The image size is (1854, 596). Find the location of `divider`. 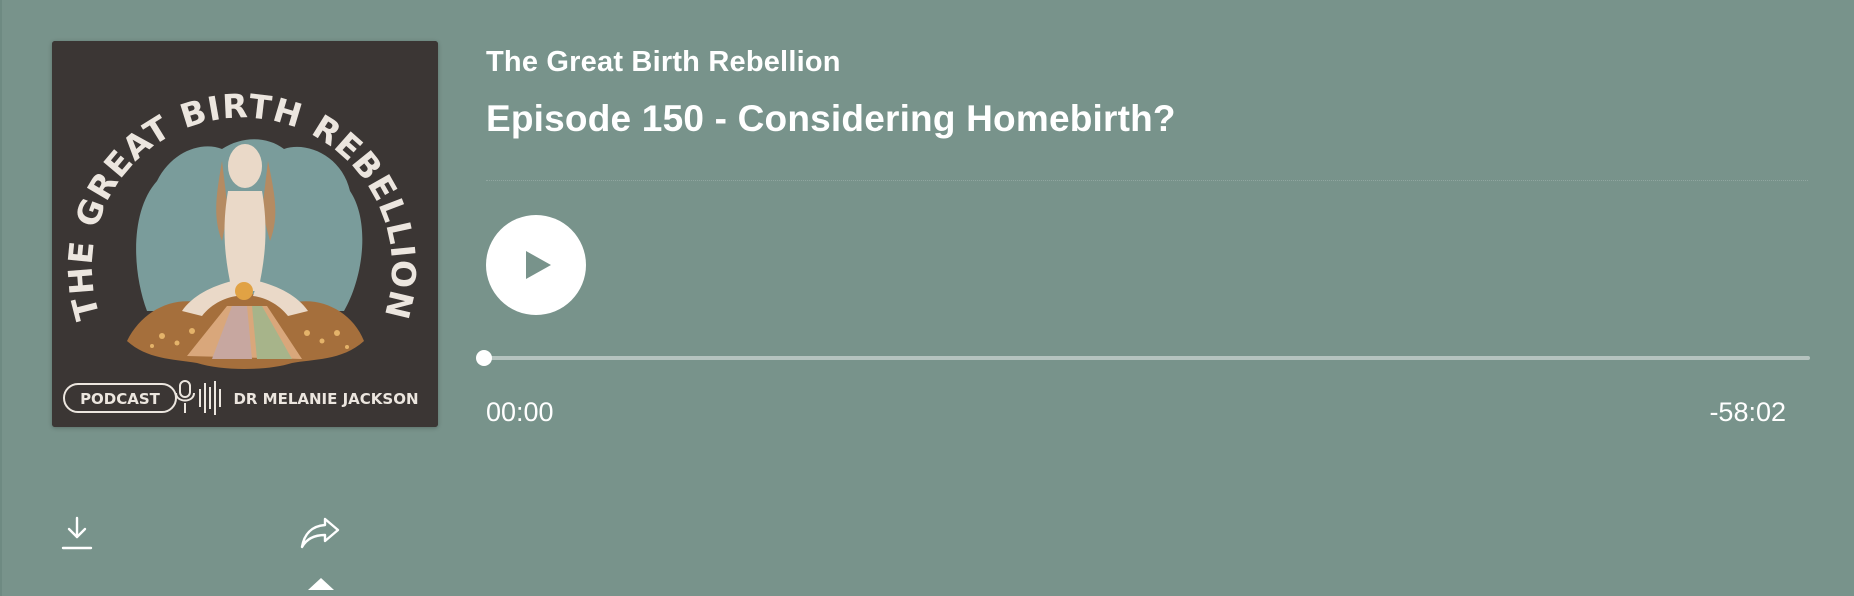

divider is located at coordinates (1147, 180).